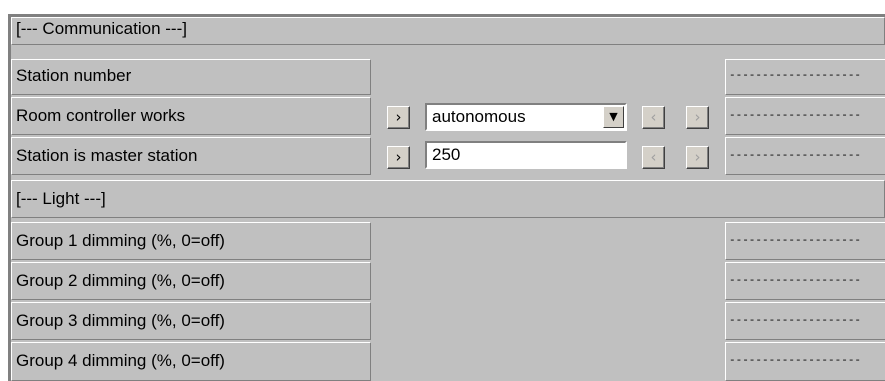 The image size is (885, 381). Describe the element at coordinates (526, 155) in the screenshot. I see `master-station-input: 250` at that location.